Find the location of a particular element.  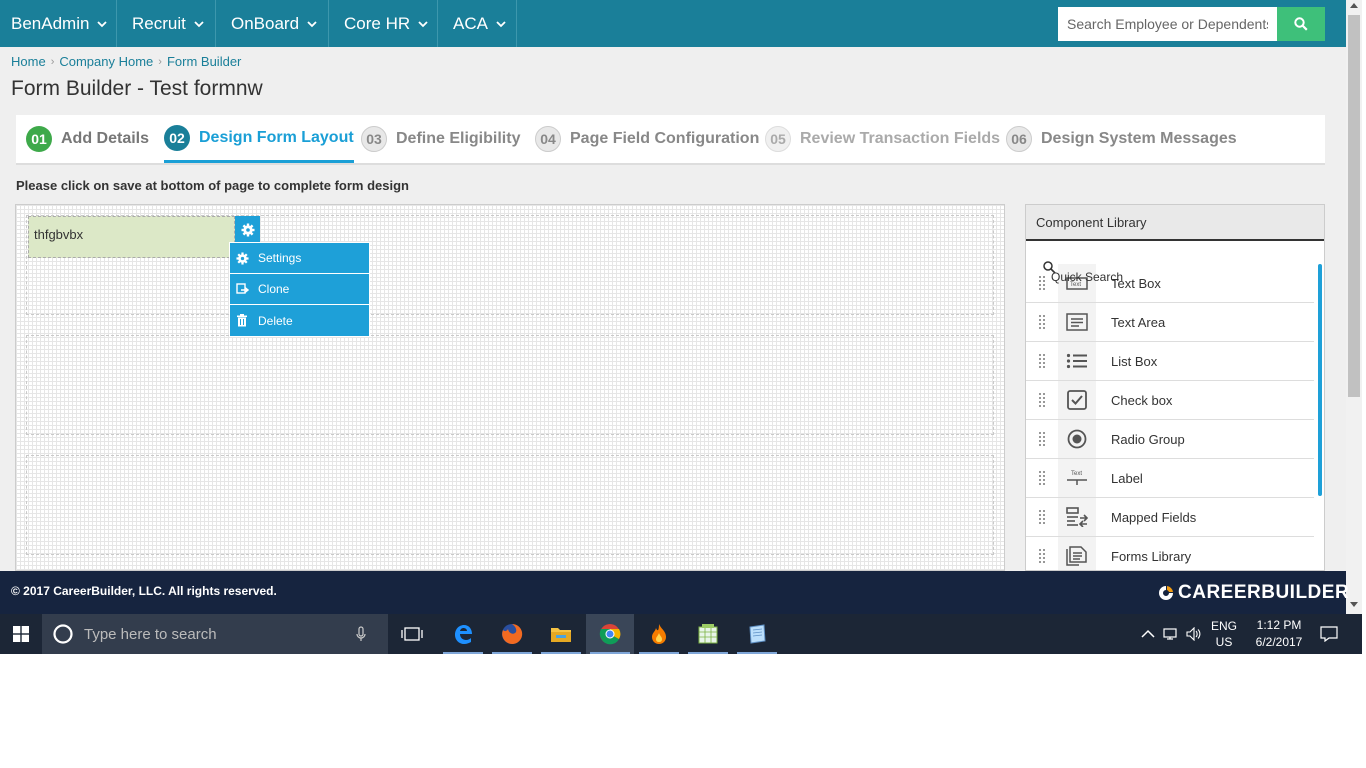

component-label: Check box is located at coordinates (1142, 400).